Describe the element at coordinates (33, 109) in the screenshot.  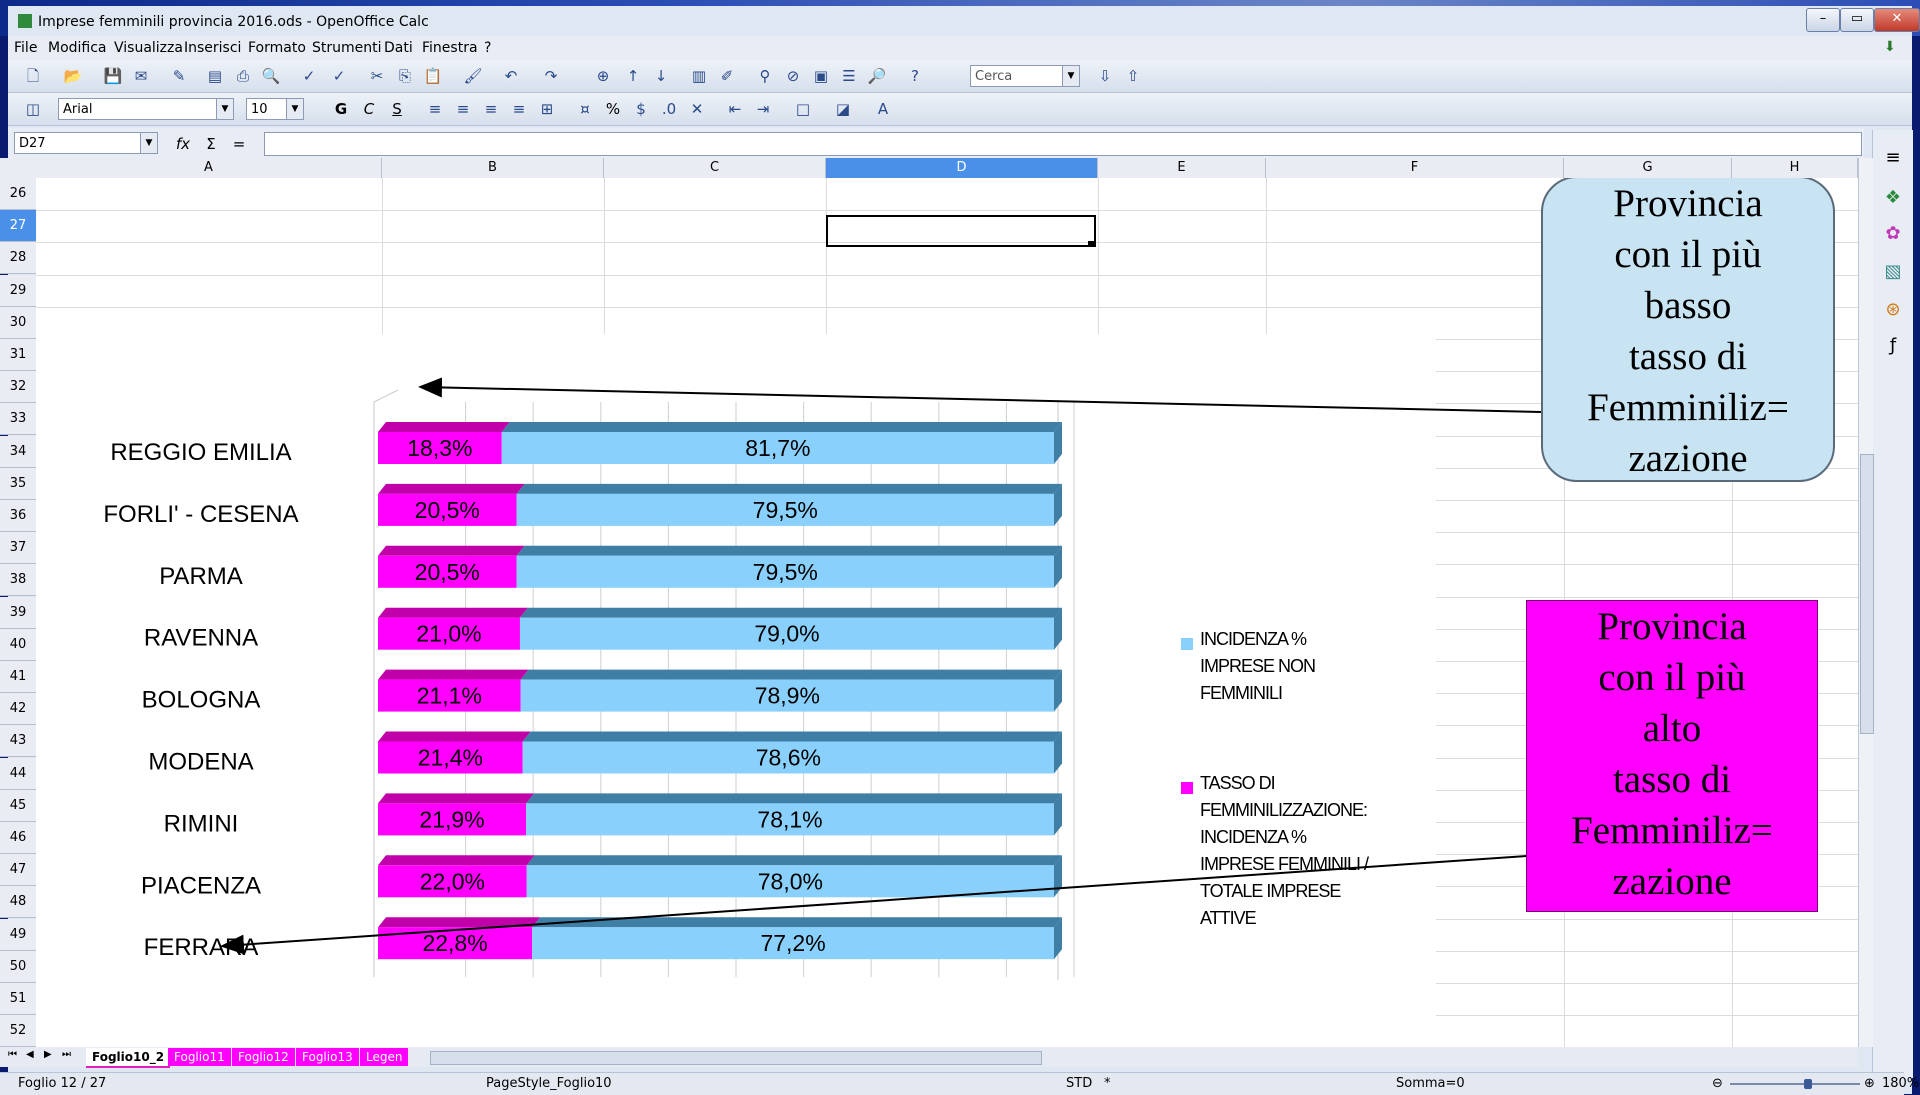
I see `styles-icon: ◫` at that location.